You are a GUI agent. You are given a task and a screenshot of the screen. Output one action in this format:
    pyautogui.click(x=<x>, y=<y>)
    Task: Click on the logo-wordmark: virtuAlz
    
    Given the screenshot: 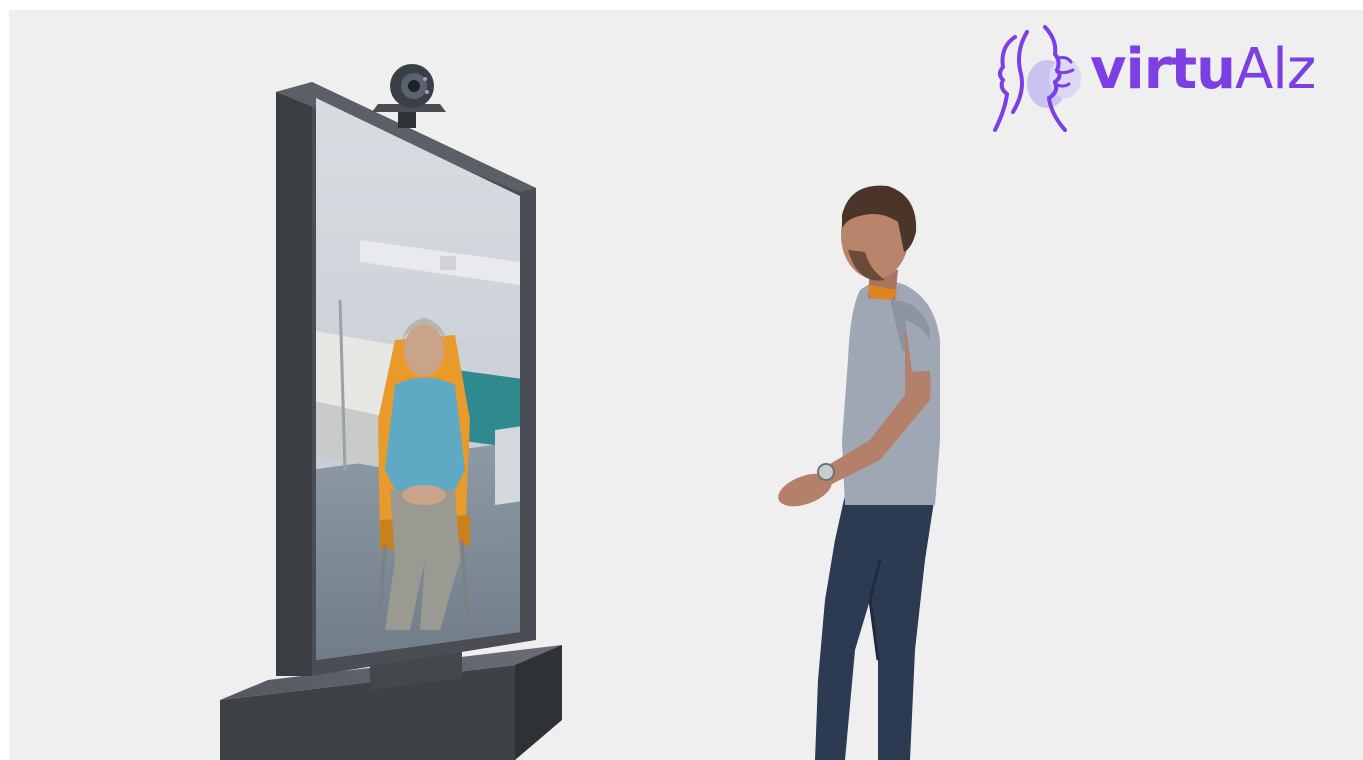 What is the action you would take?
    pyautogui.click(x=1203, y=69)
    